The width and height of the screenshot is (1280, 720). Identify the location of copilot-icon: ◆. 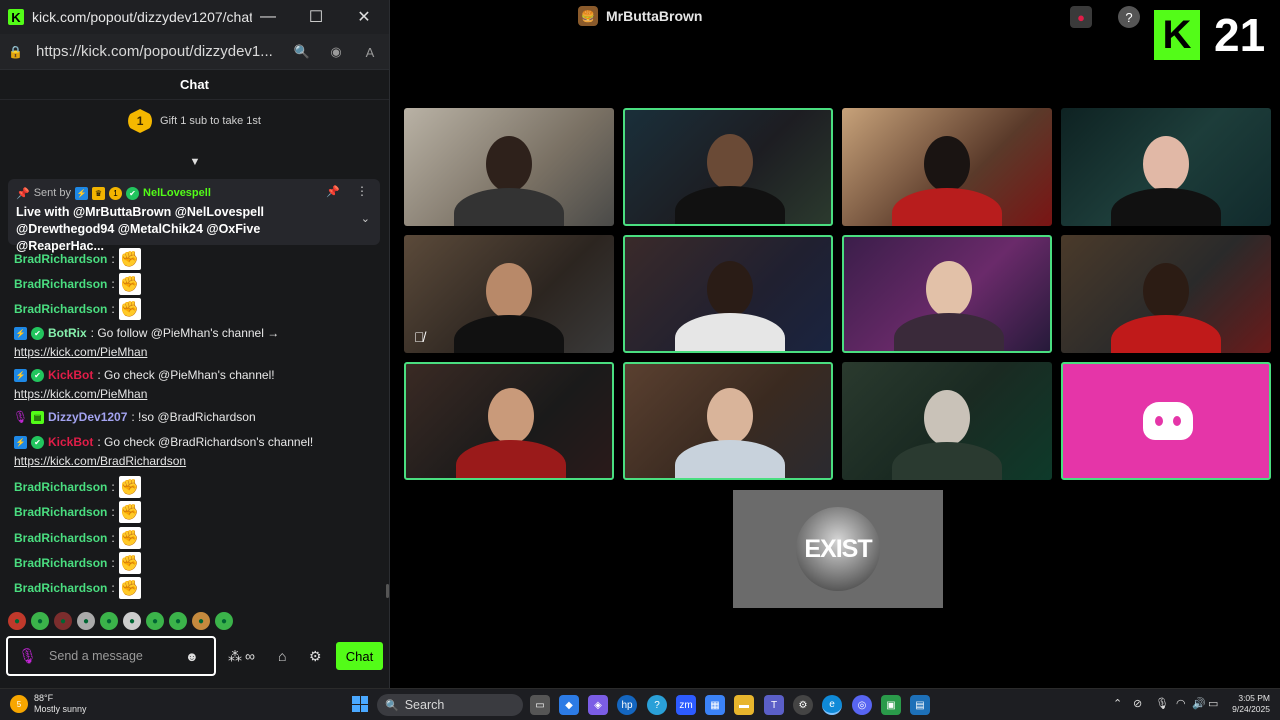
(569, 705).